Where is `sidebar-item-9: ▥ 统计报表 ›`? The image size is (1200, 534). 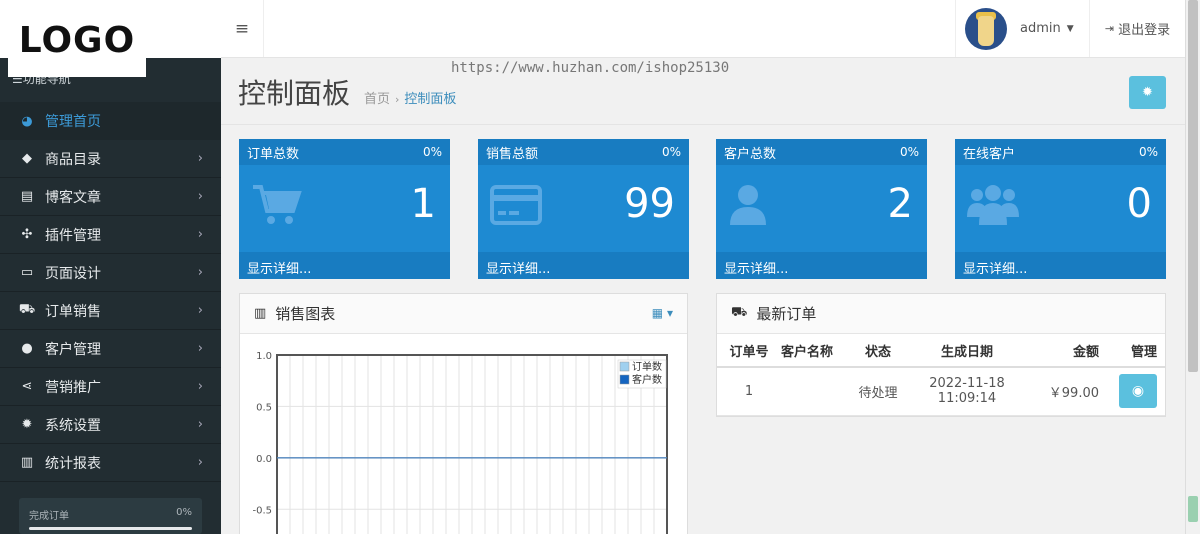
sidebar-item-9: ▥ 统计报表 › is located at coordinates (110, 463).